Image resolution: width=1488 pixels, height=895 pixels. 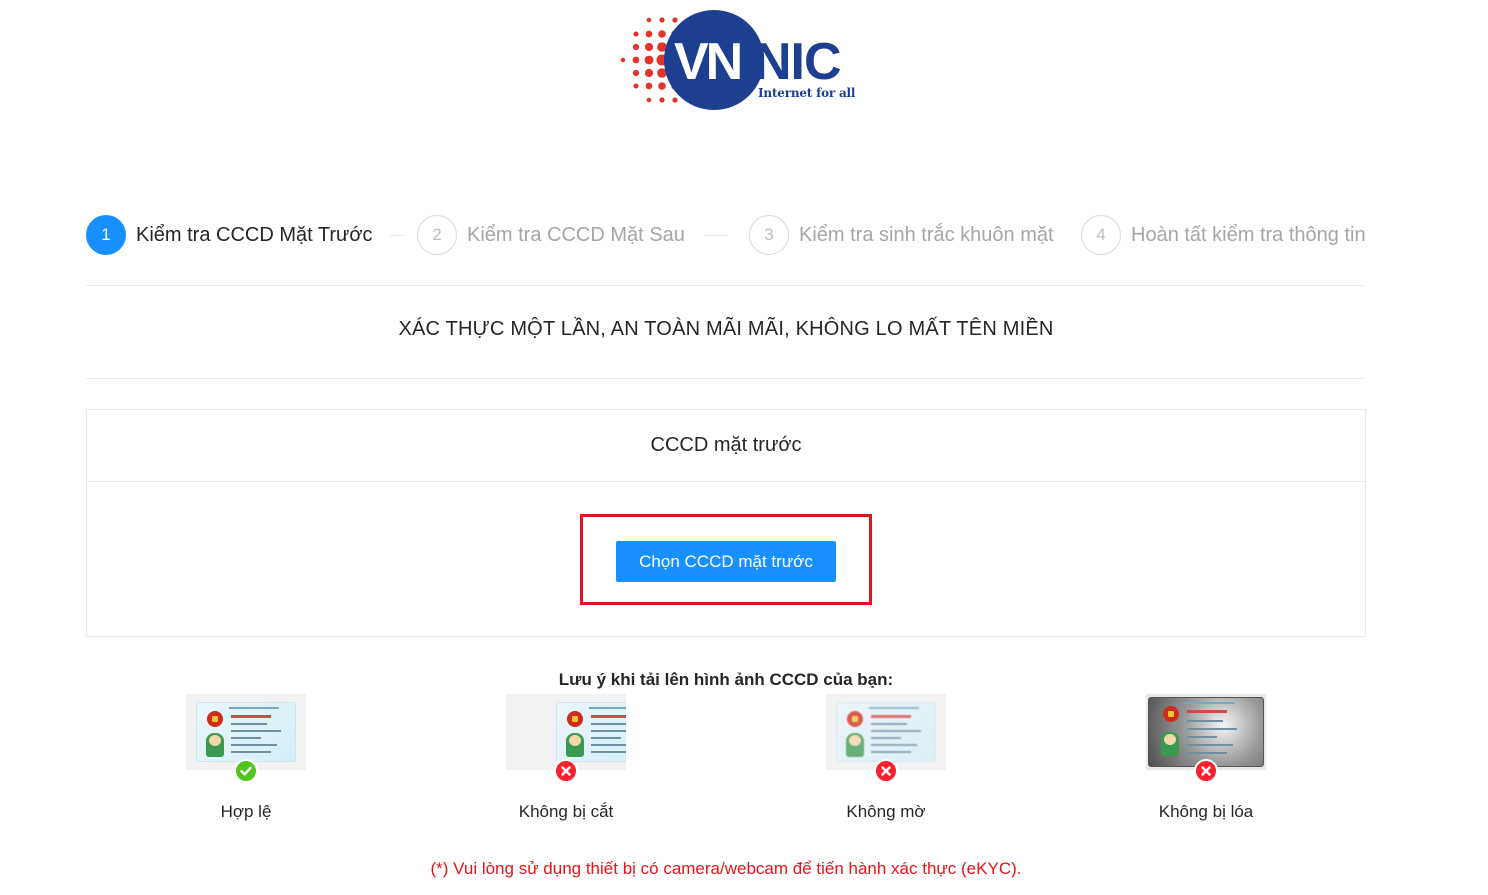 I want to click on step-1: 1 Kiểm tra CCCD Mặt Trước, so click(x=229, y=235).